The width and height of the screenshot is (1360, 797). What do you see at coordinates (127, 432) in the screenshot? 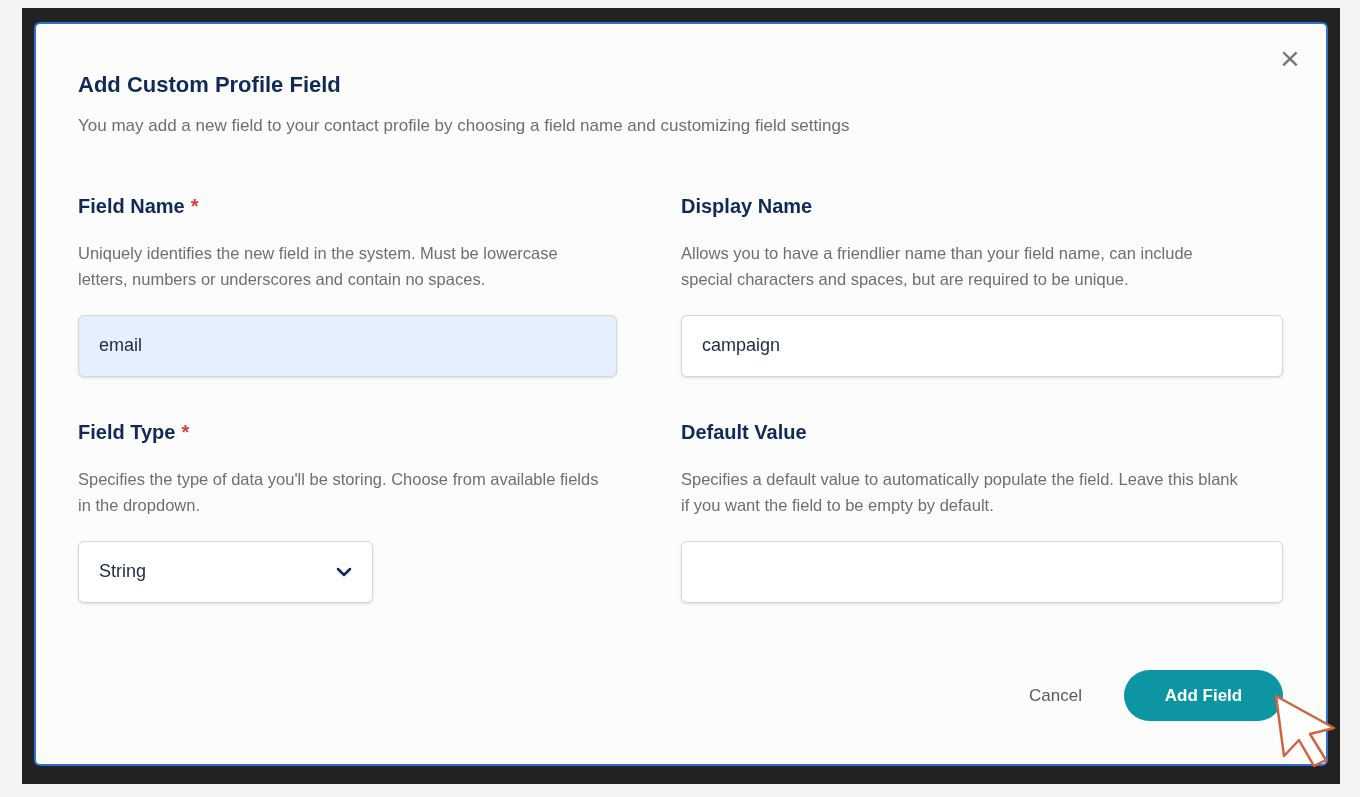
I see `field-label: Field Type` at bounding box center [127, 432].